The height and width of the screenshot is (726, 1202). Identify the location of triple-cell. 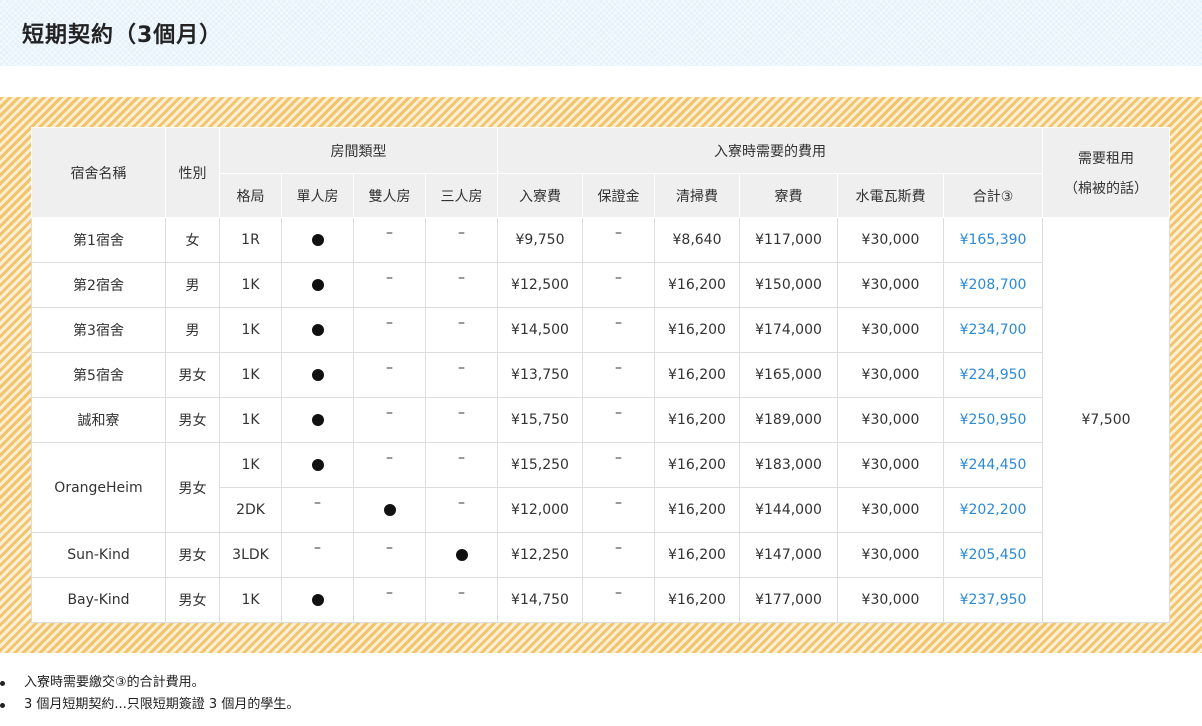
(461, 555).